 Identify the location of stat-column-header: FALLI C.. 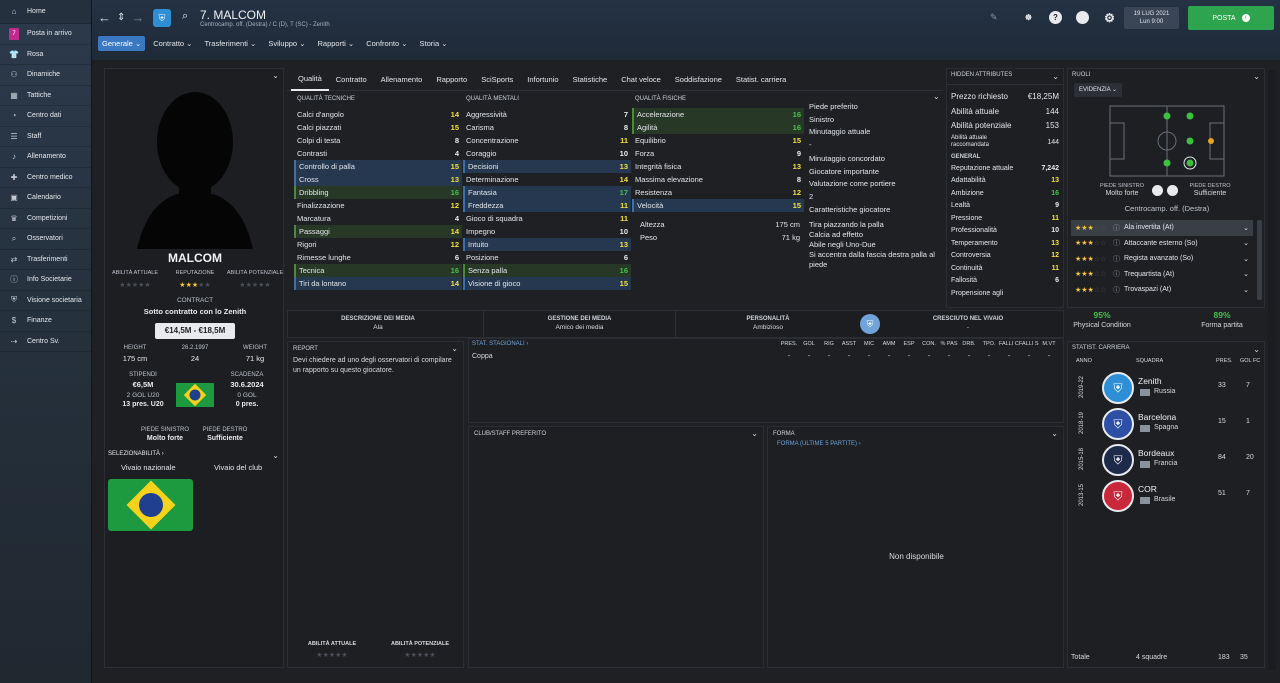
(1009, 344).